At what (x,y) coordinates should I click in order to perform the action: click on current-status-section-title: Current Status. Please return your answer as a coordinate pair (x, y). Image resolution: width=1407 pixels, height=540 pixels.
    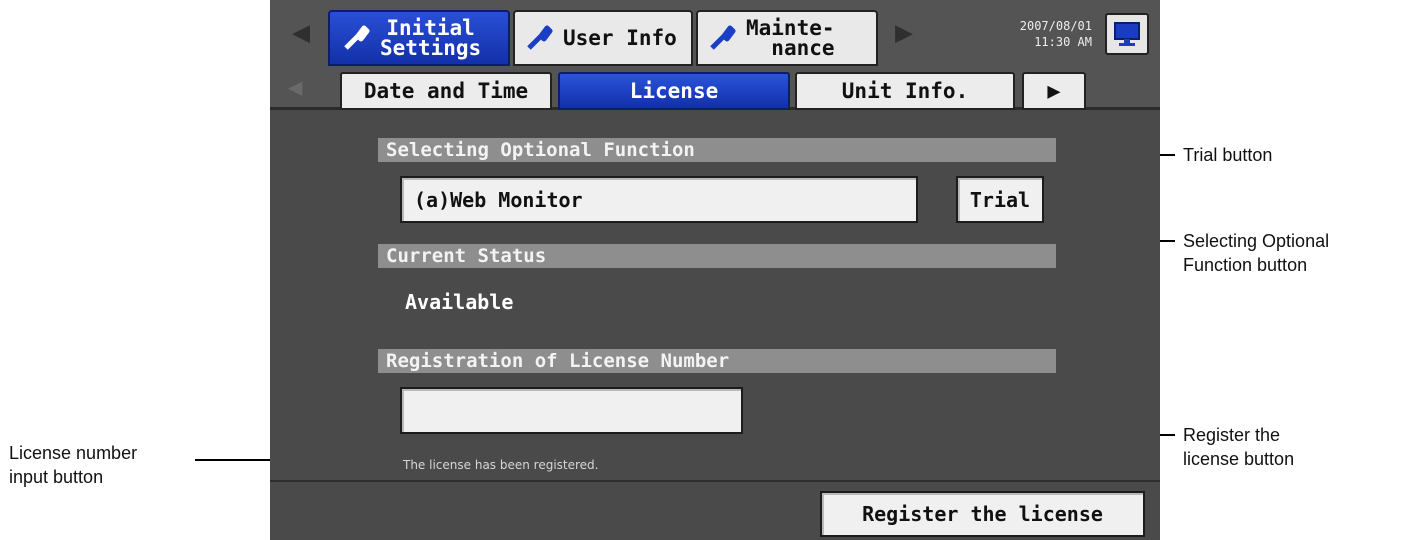
    Looking at the image, I should click on (717, 256).